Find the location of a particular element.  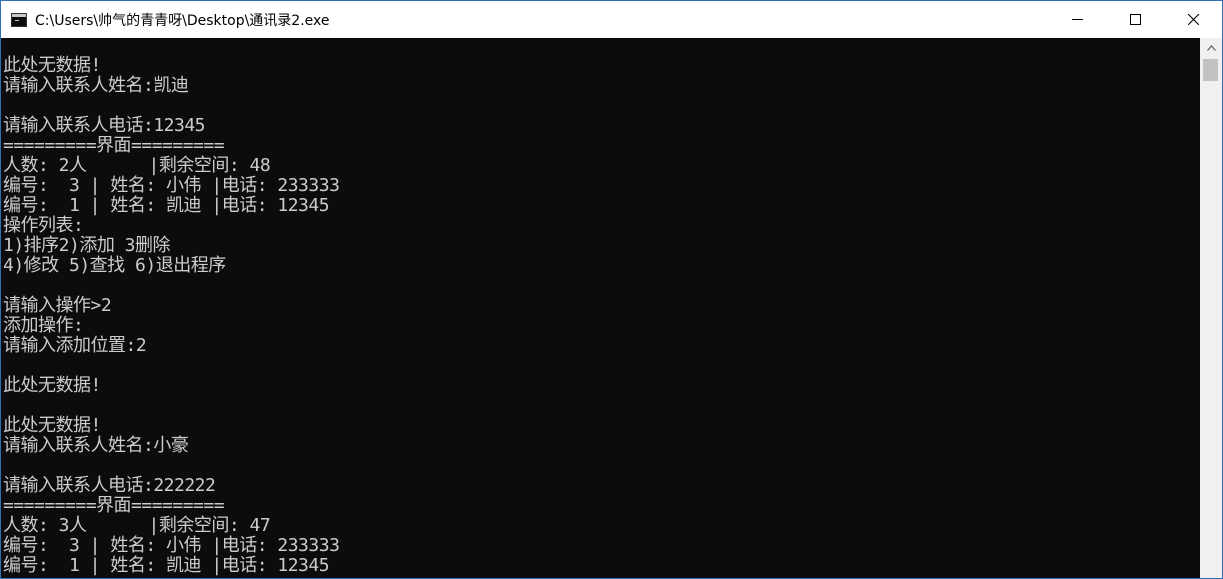

scroll-up-arrow-icon is located at coordinates (1211, 48).